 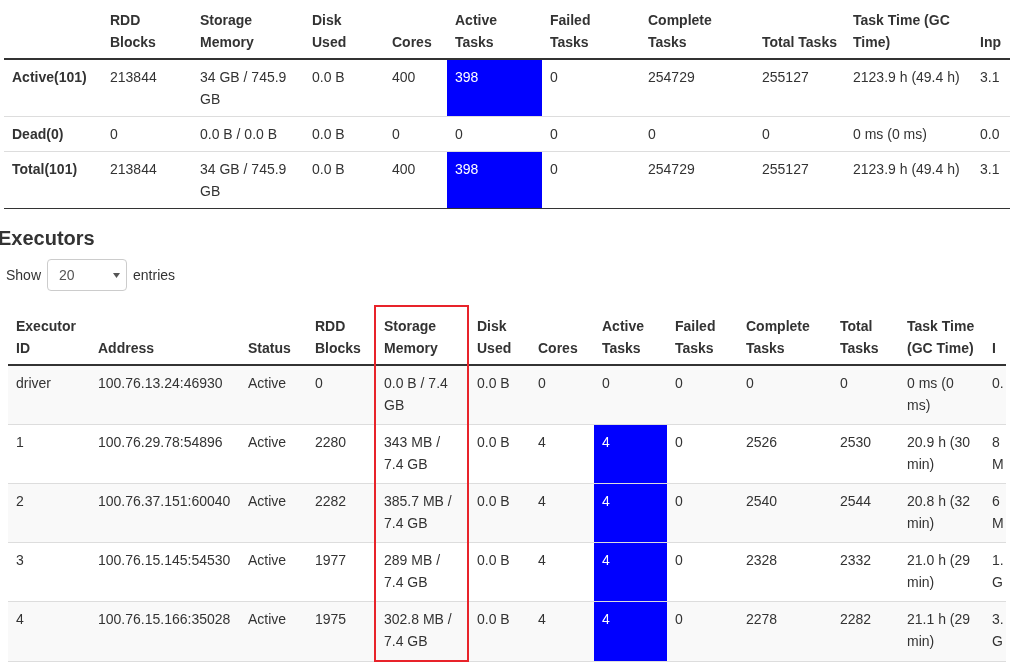 I want to click on entries-label: entries, so click(x=154, y=275).